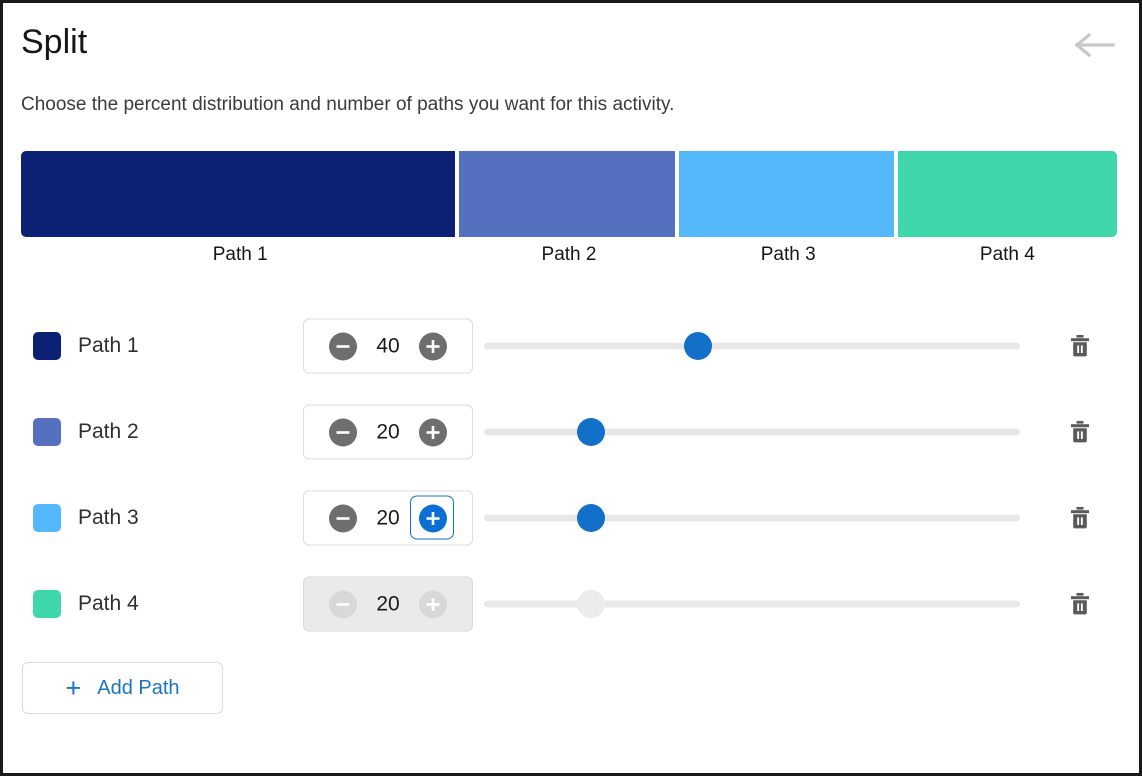 This screenshot has height=776, width=1142. I want to click on path-row: Path 4 20, so click(571, 604).